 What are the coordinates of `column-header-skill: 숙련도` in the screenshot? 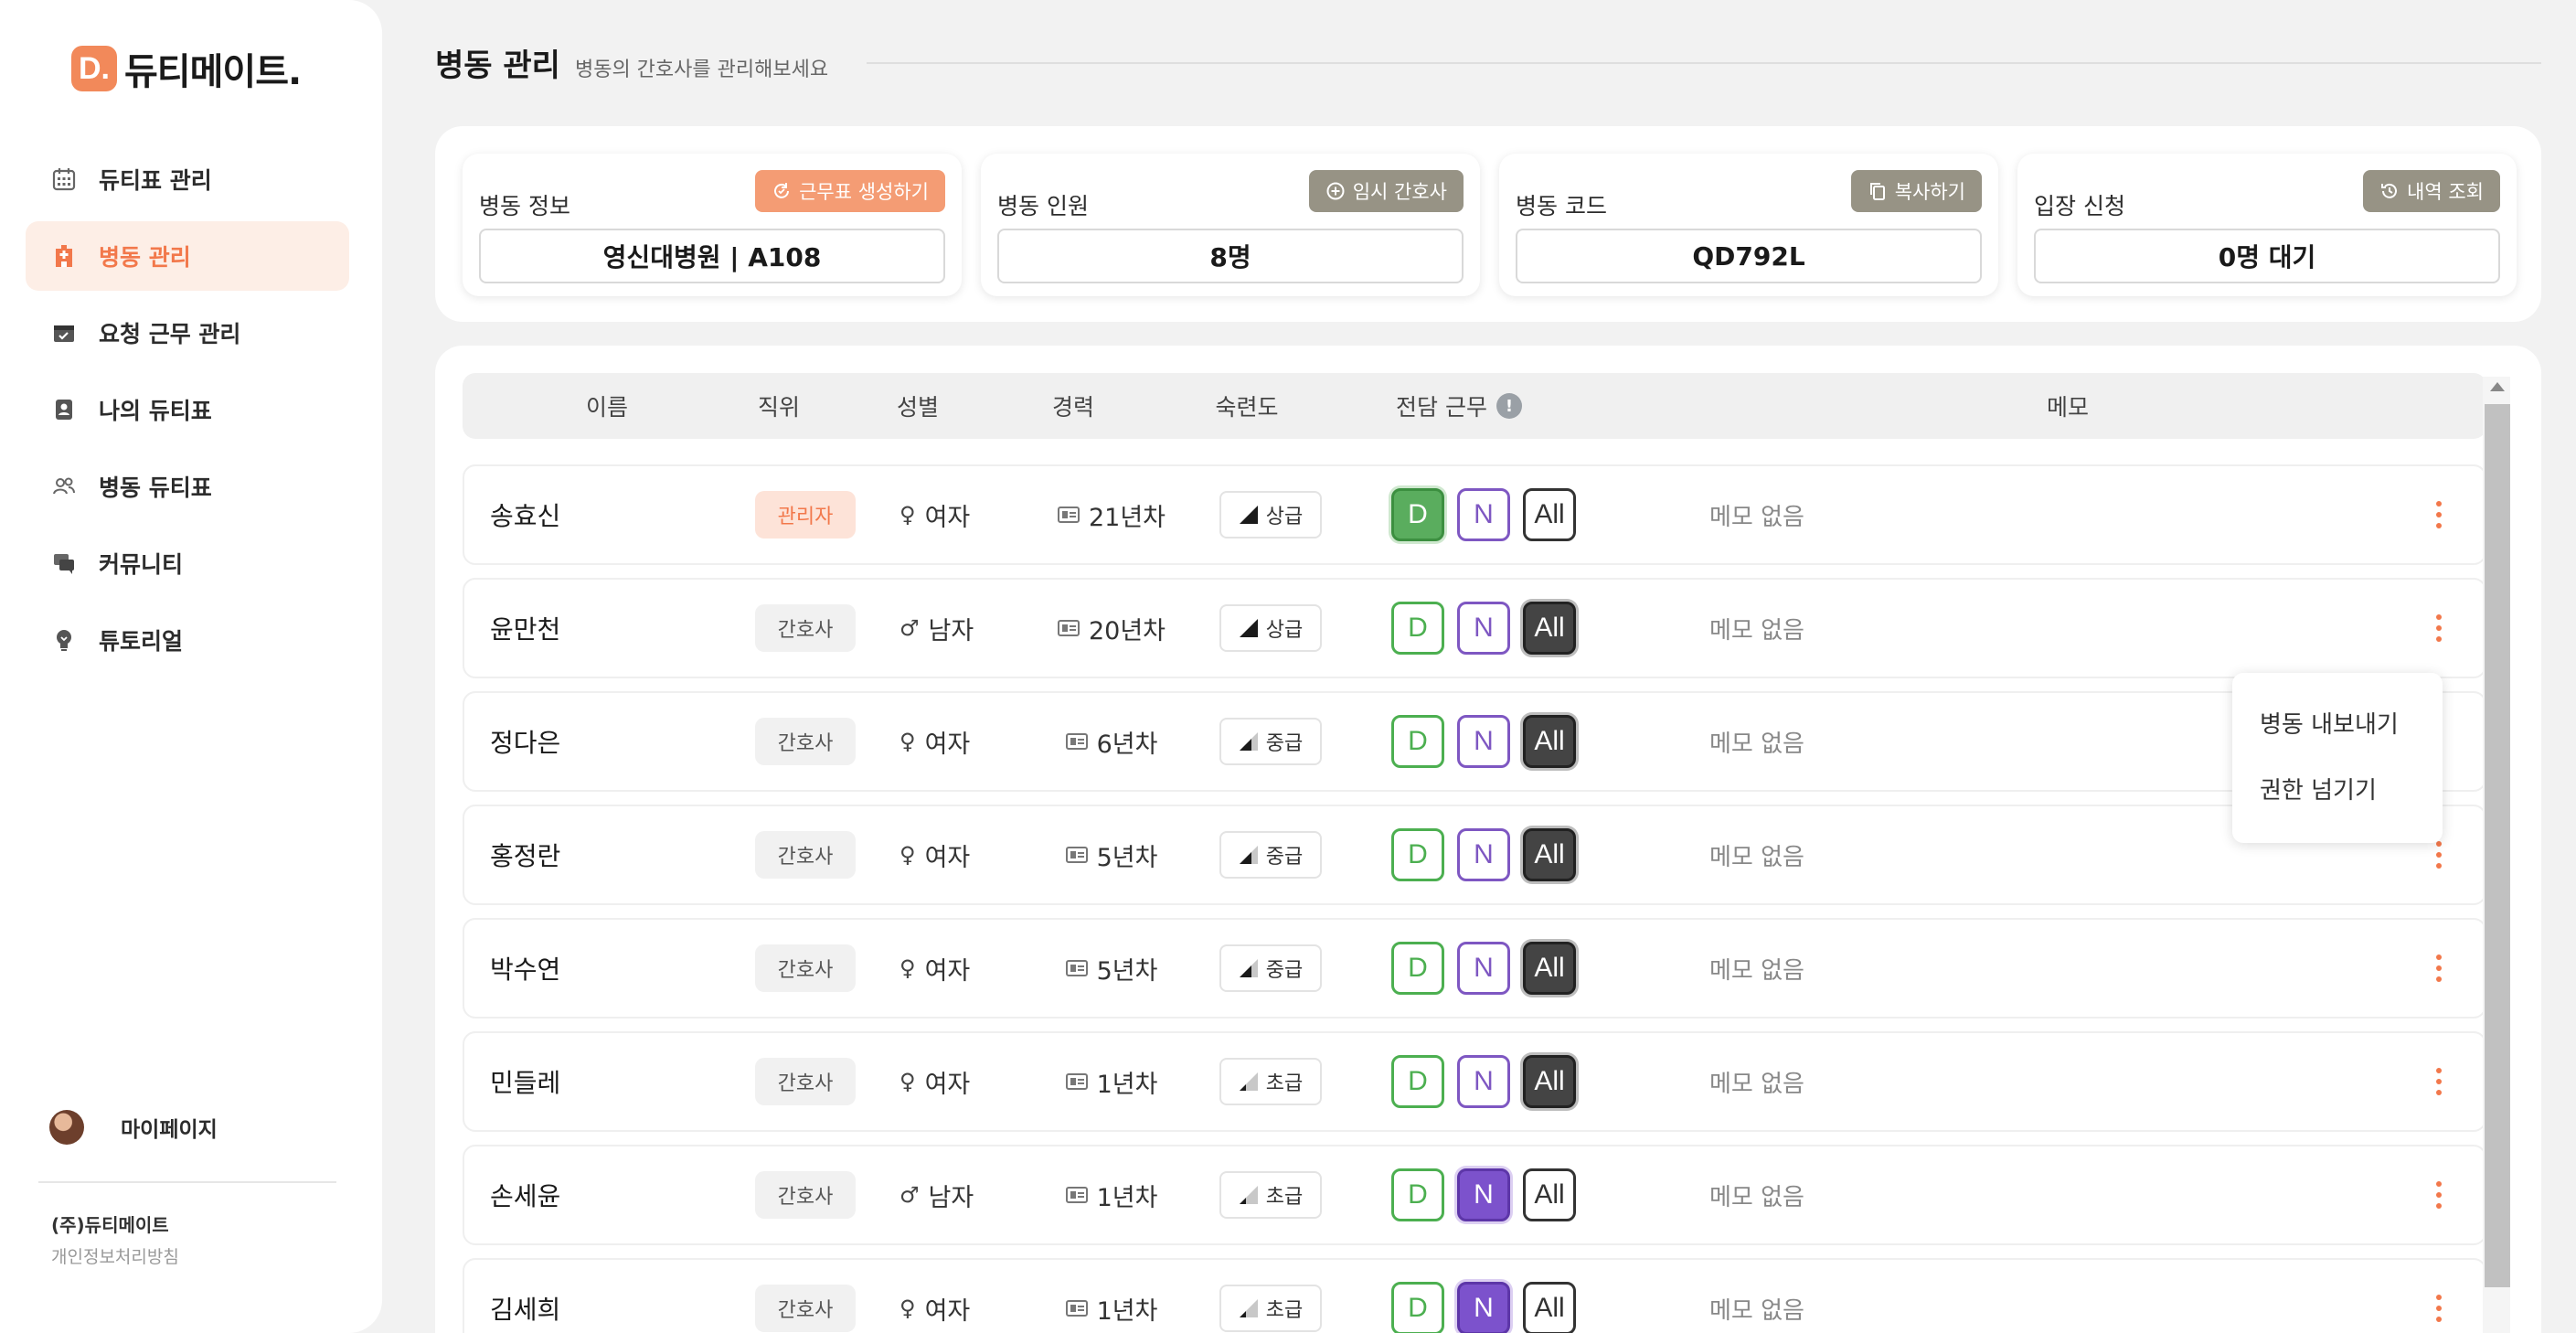 It's located at (1247, 407).